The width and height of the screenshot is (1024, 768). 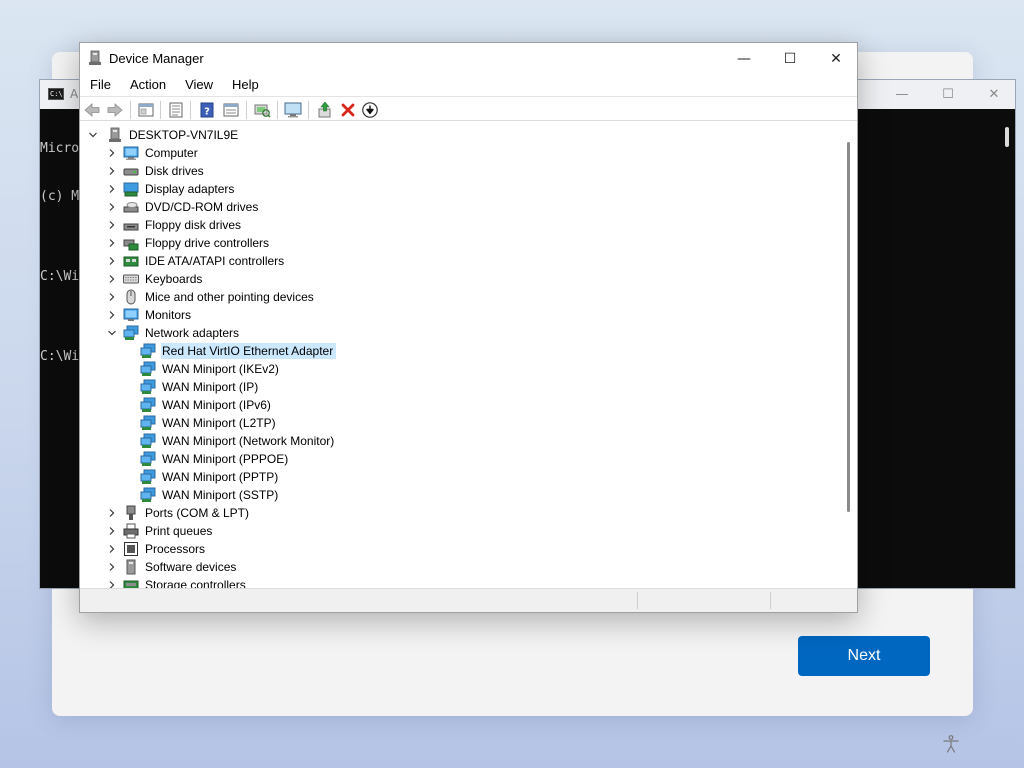 I want to click on cmd-scrollbar-thumb, so click(x=1007, y=137).